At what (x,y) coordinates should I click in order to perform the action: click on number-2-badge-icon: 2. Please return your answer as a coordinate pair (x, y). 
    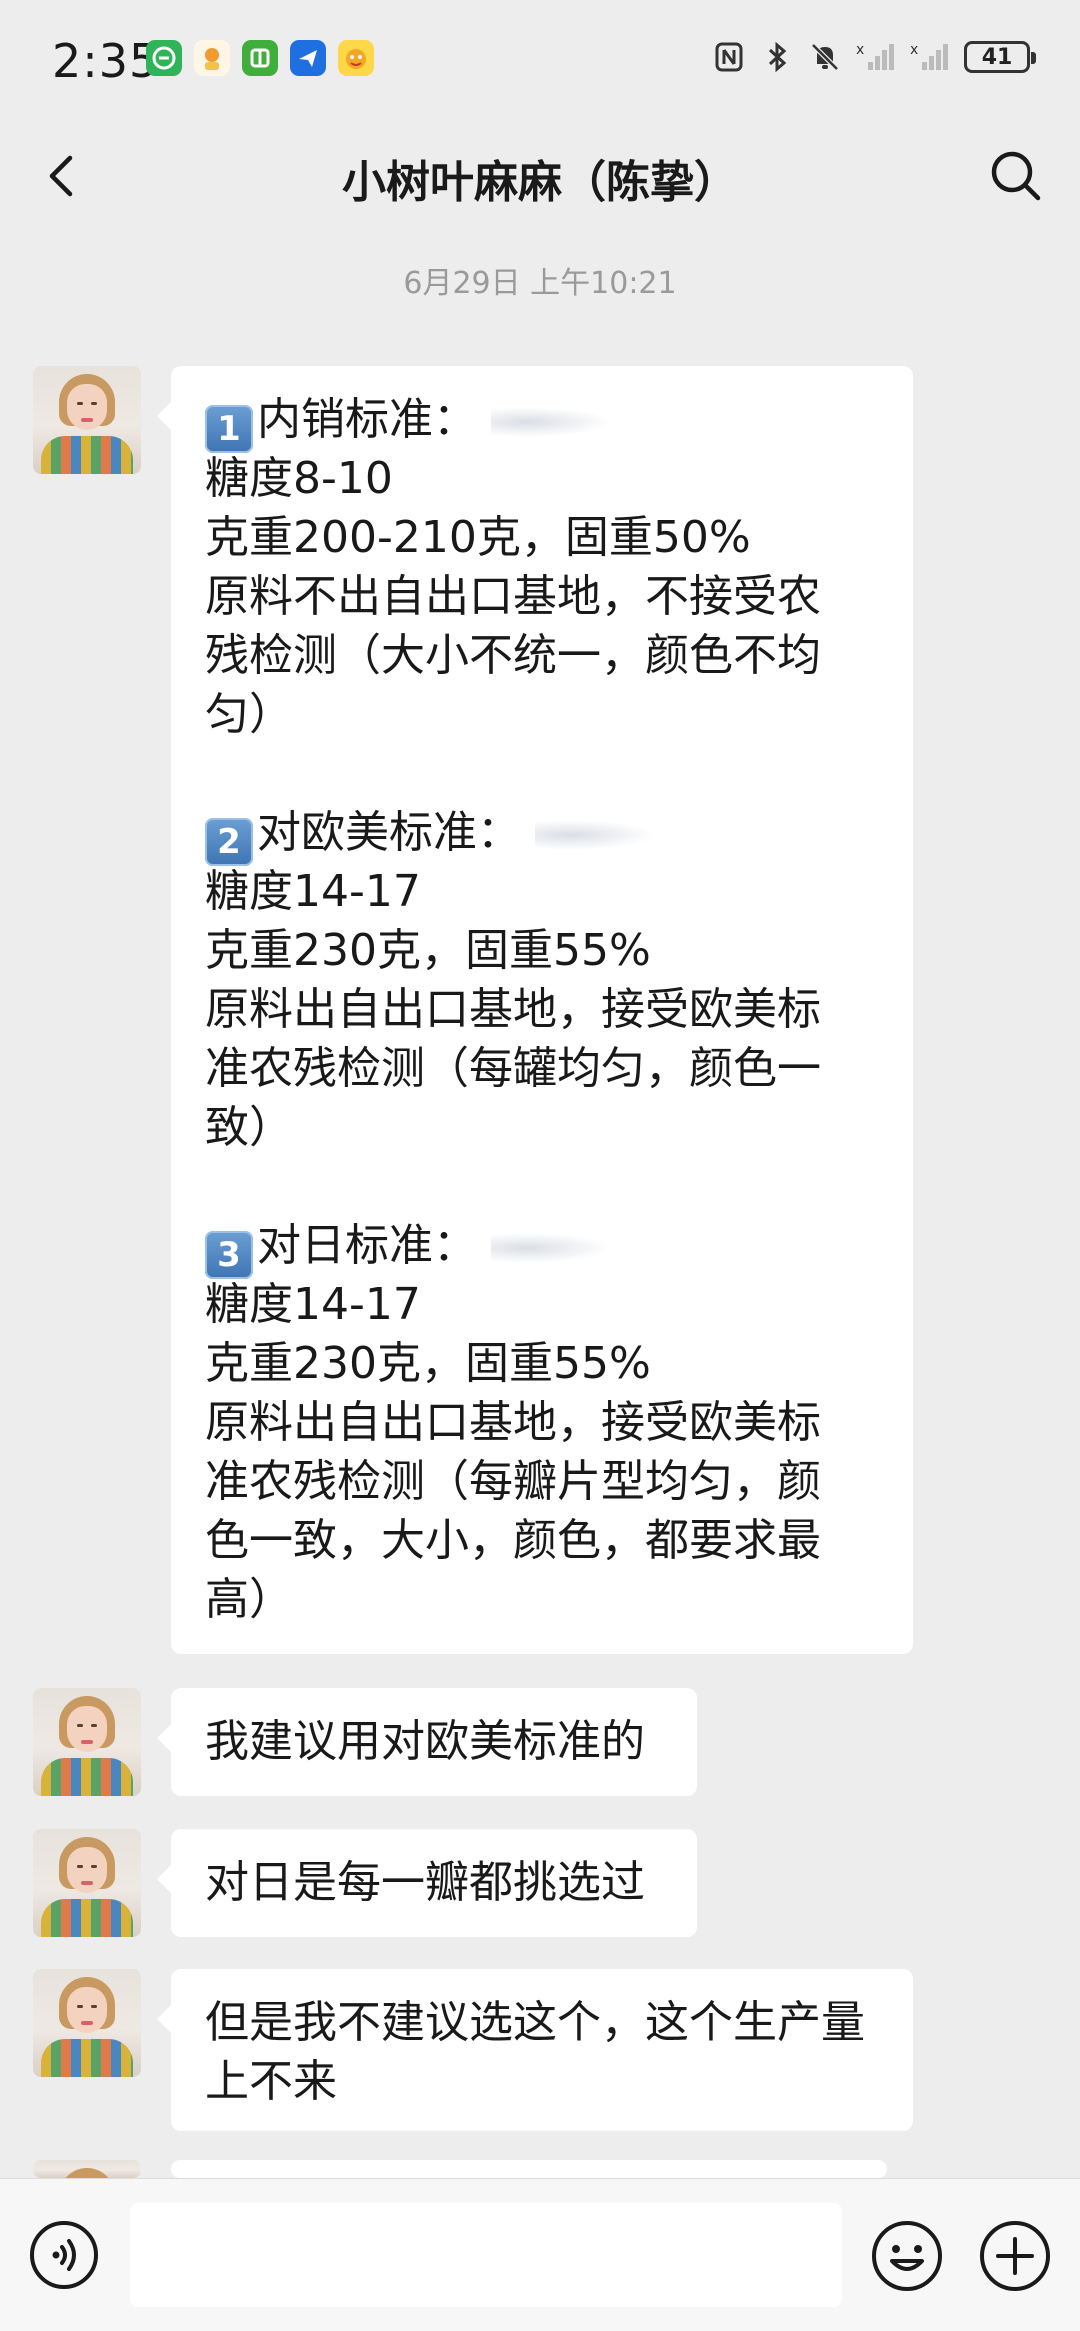
    Looking at the image, I should click on (229, 842).